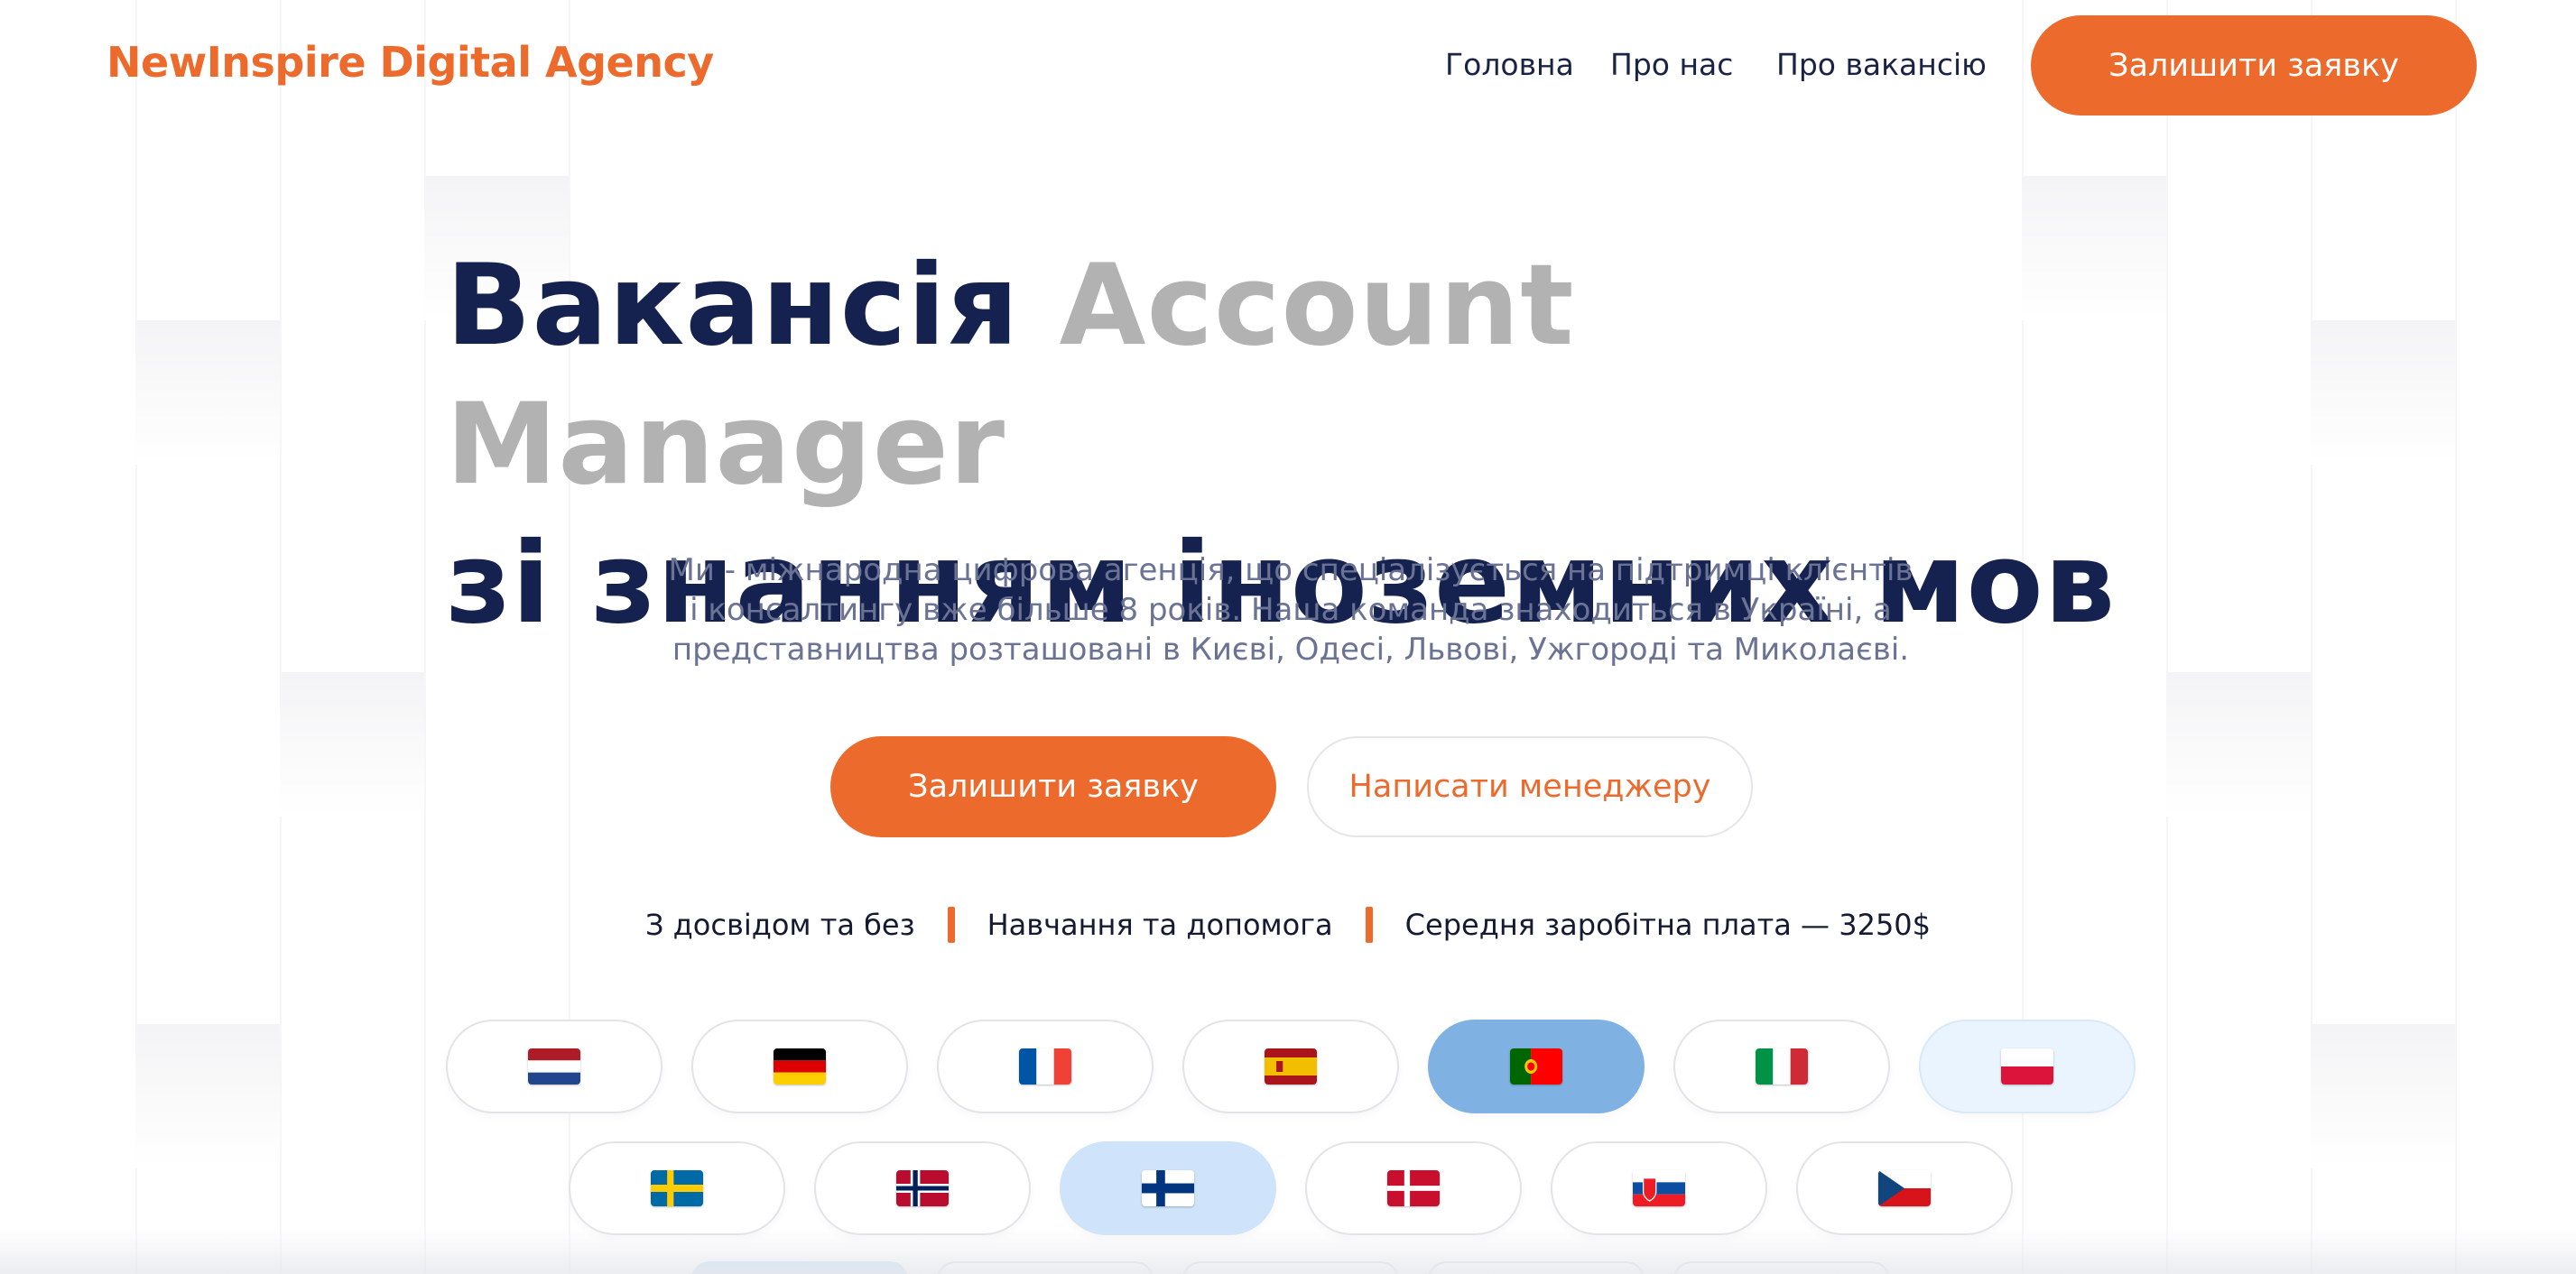 This screenshot has height=1274, width=2576. I want to click on flag-pill-france, so click(1045, 1066).